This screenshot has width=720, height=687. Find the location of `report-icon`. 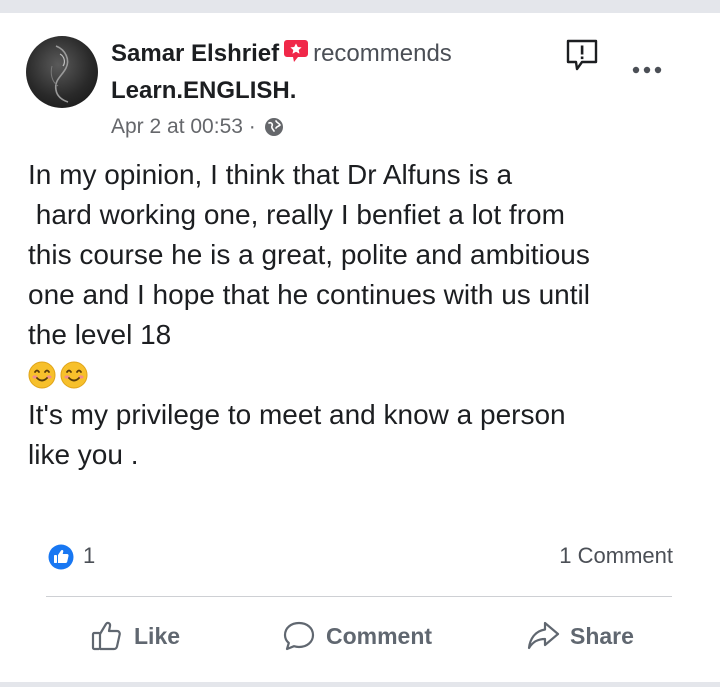

report-icon is located at coordinates (582, 55).